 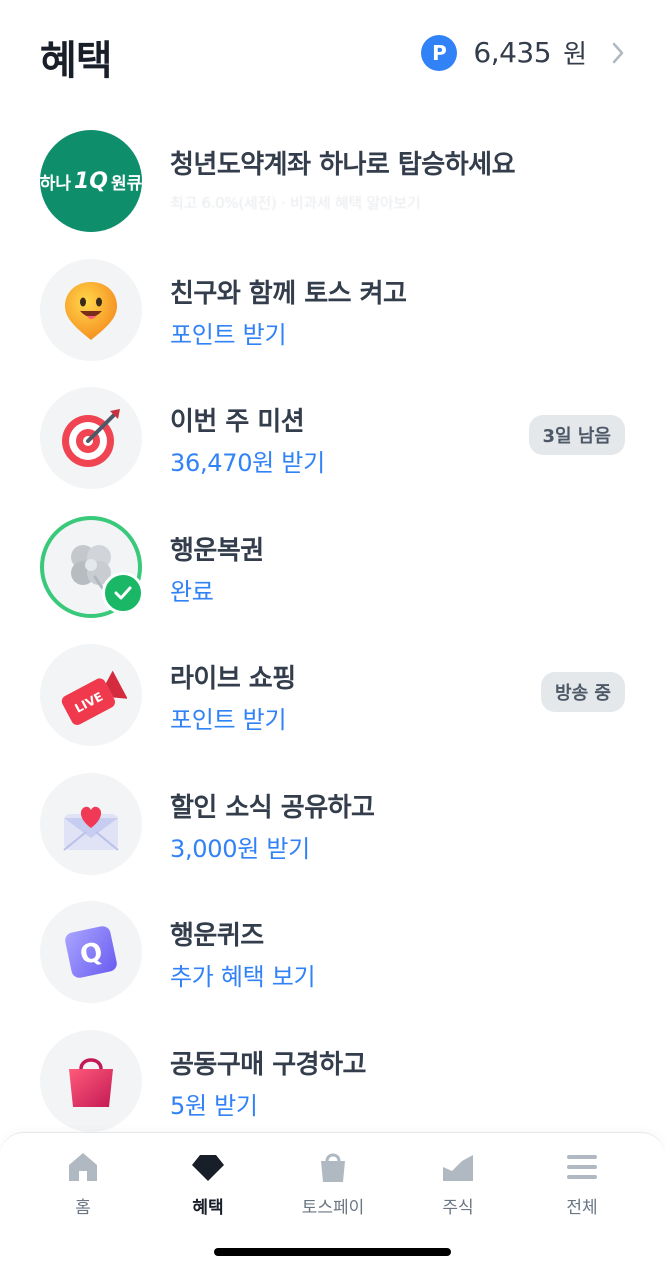 I want to click on item-title: 라이브 쇼핑, so click(x=233, y=679).